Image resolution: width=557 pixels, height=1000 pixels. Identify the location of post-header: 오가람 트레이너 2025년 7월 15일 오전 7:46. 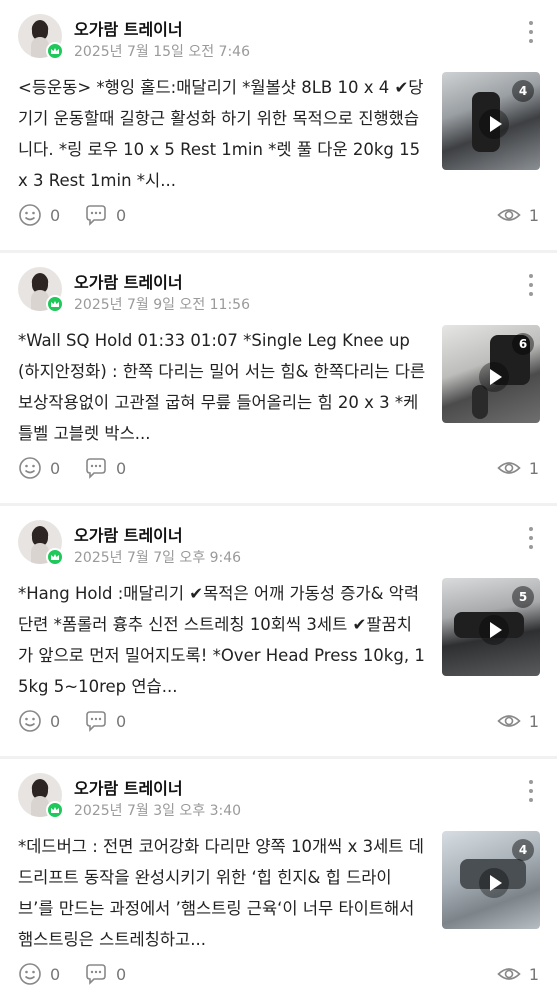
(278, 39).